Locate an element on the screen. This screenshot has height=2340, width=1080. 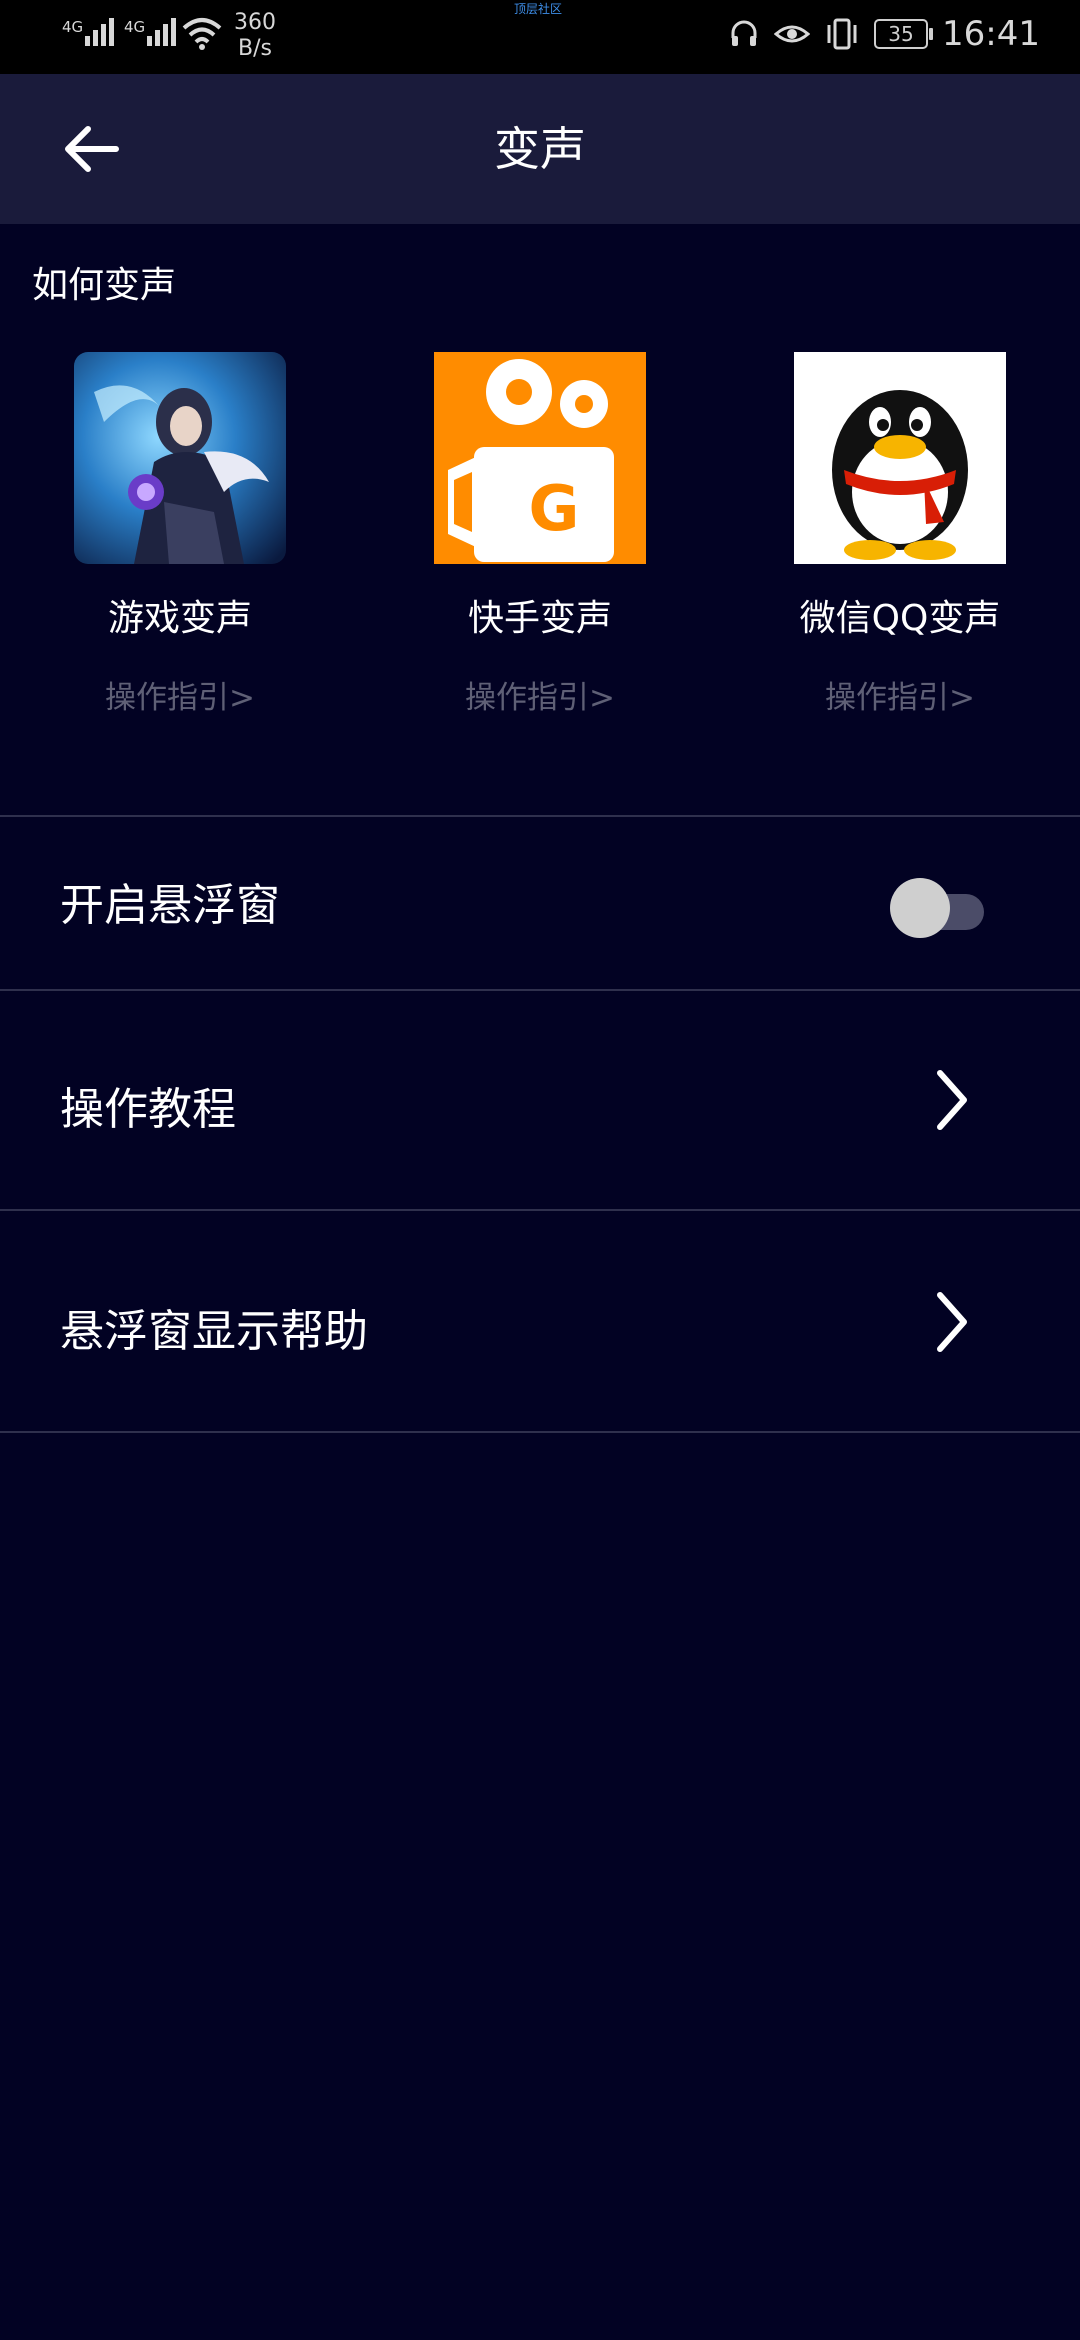
vibrate-icon is located at coordinates (842, 34).